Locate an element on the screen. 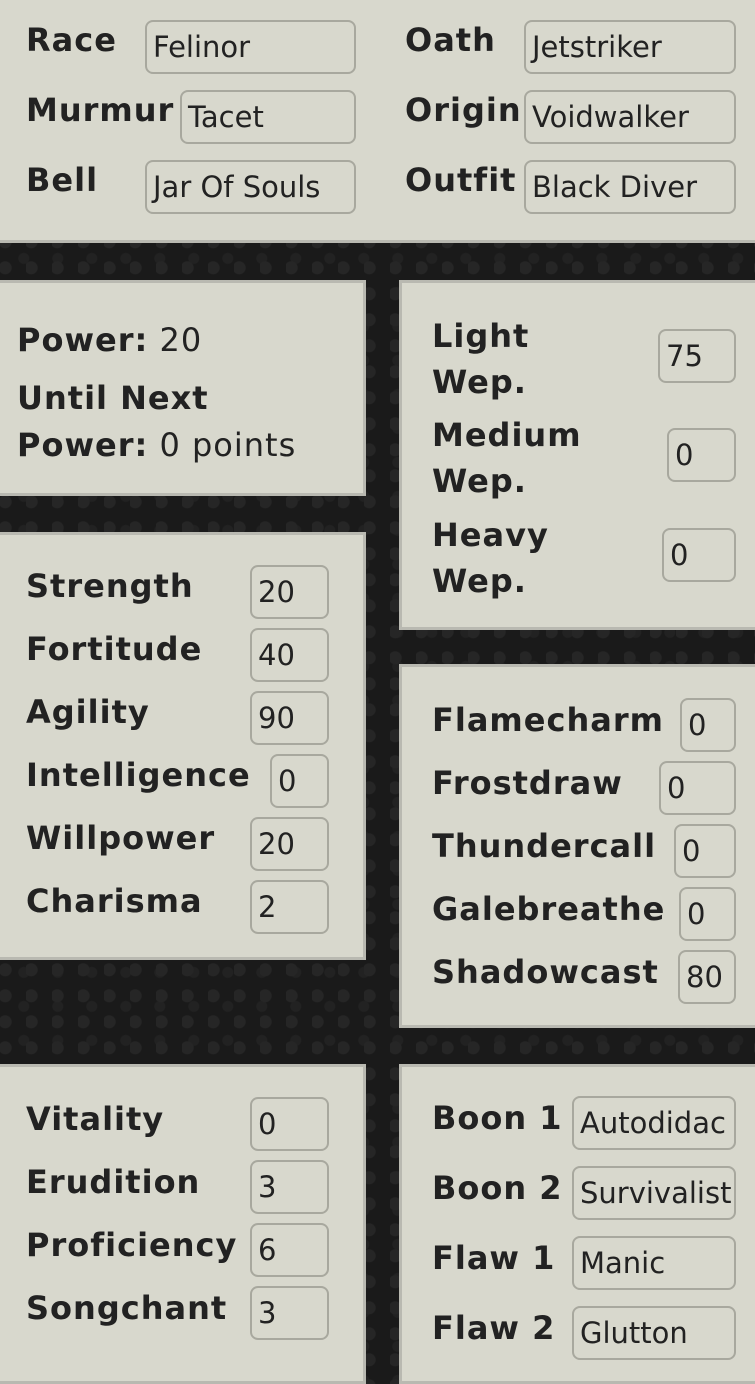  race-label: Race is located at coordinates (71, 40).